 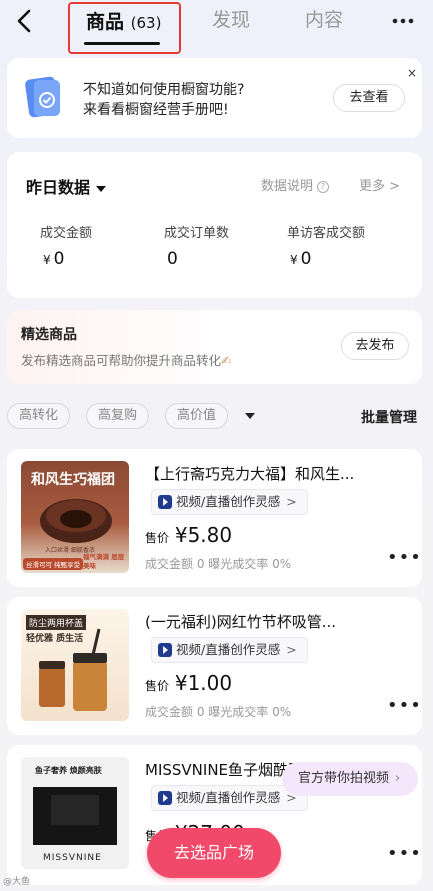 What do you see at coordinates (126, 360) in the screenshot?
I see `featured-subtitle: 发布精选商品可帮助你提升商品转化✍` at bounding box center [126, 360].